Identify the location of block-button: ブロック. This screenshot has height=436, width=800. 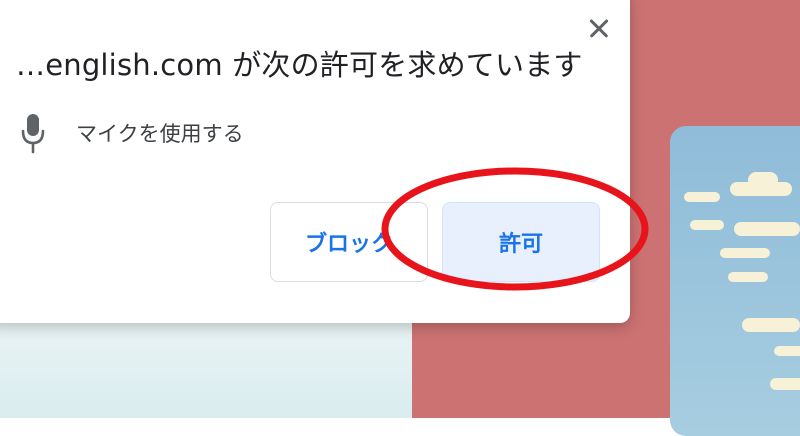
(349, 242).